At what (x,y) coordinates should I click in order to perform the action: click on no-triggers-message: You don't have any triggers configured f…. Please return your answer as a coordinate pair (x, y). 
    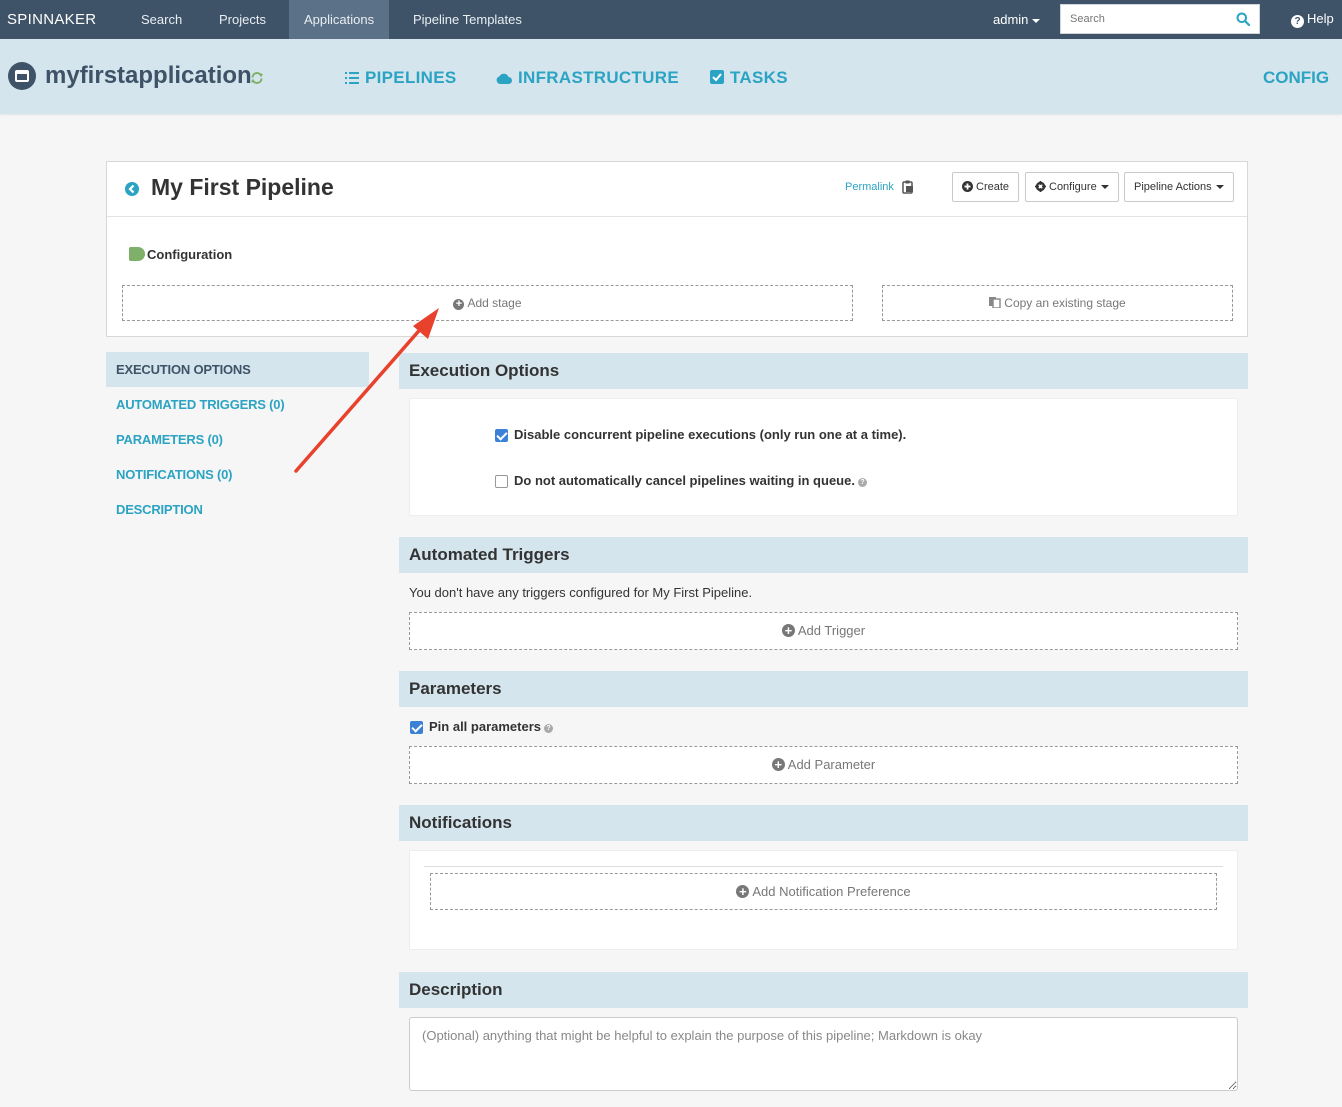
    Looking at the image, I should click on (581, 592).